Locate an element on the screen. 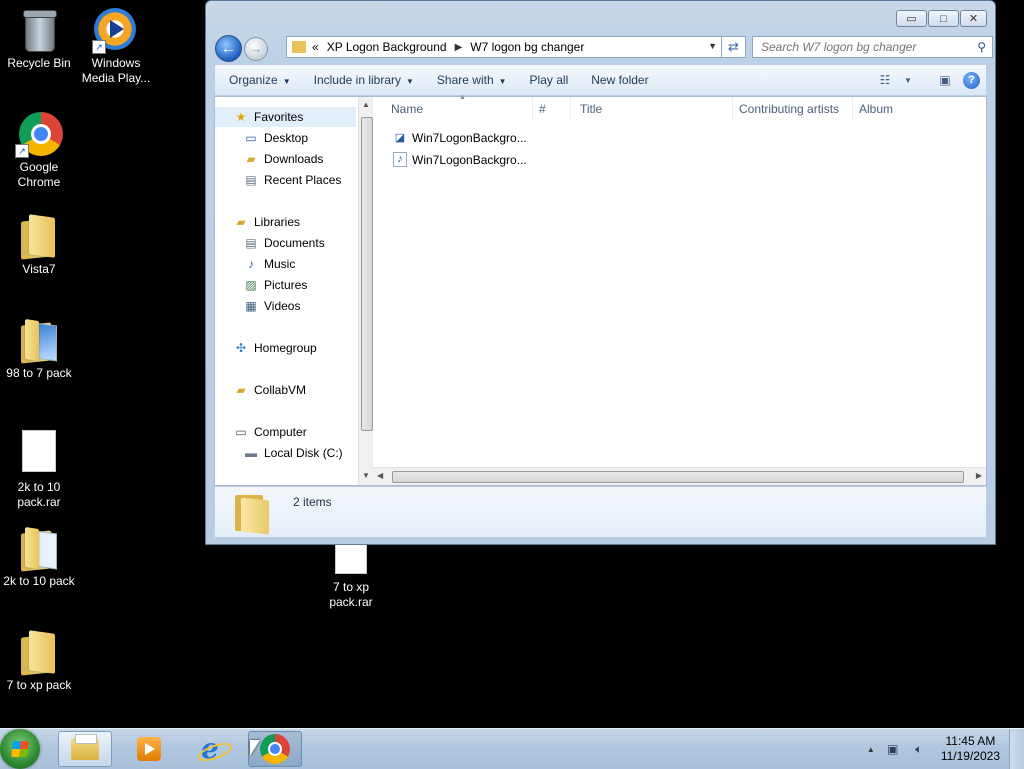  sort-ascending-icon: ▲ is located at coordinates (462, 97).